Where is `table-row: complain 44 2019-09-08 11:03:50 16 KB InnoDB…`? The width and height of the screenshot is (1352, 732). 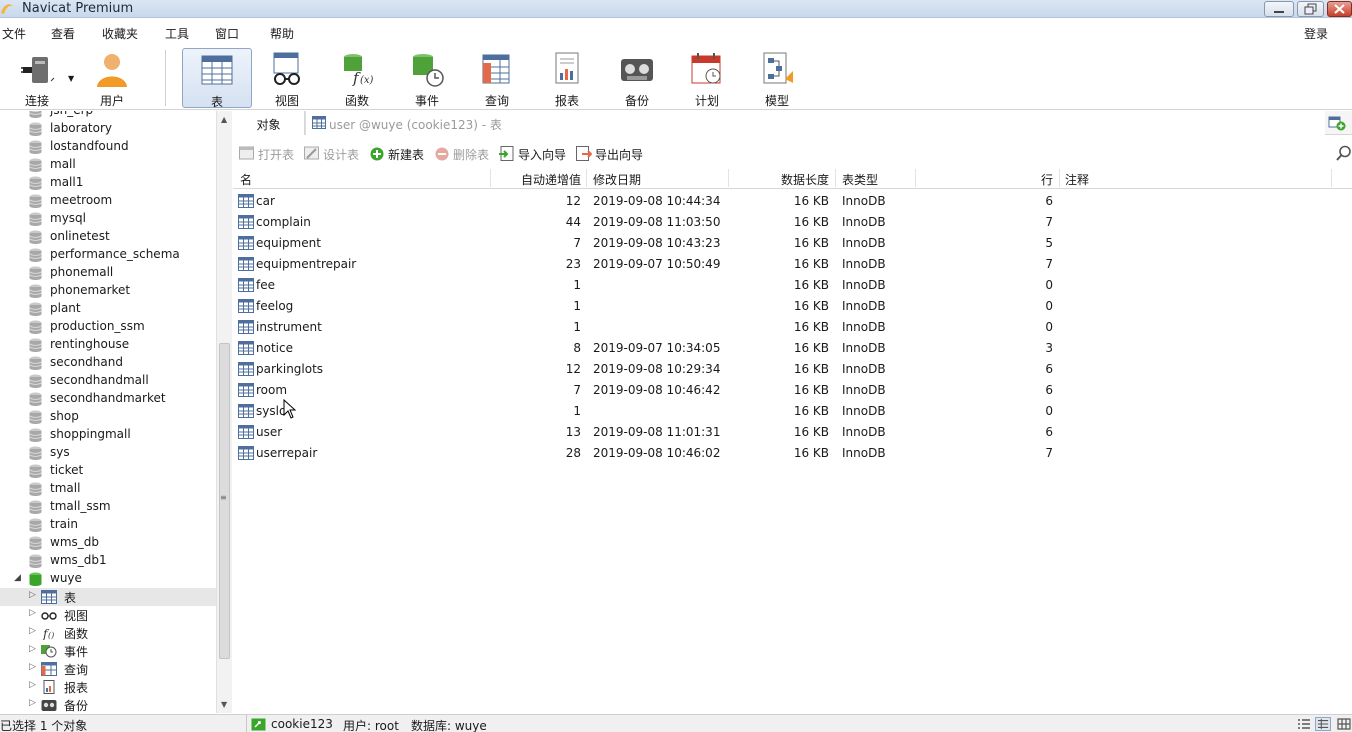 table-row: complain 44 2019-09-08 11:03:50 16 KB InnoDB… is located at coordinates (792, 222).